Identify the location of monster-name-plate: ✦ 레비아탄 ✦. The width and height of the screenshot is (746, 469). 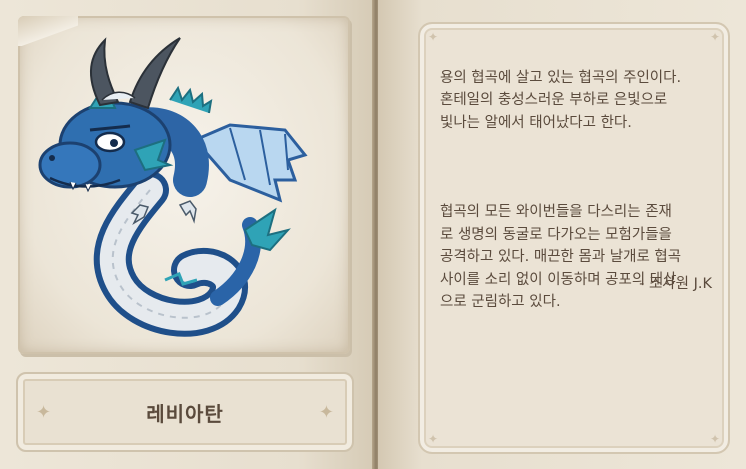
(185, 412).